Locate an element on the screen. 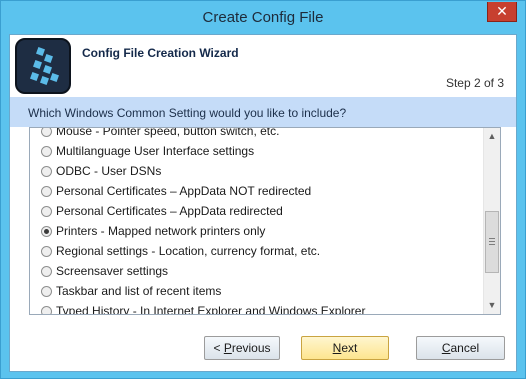  step-indicator: Step 2 of 3 is located at coordinates (474, 83).